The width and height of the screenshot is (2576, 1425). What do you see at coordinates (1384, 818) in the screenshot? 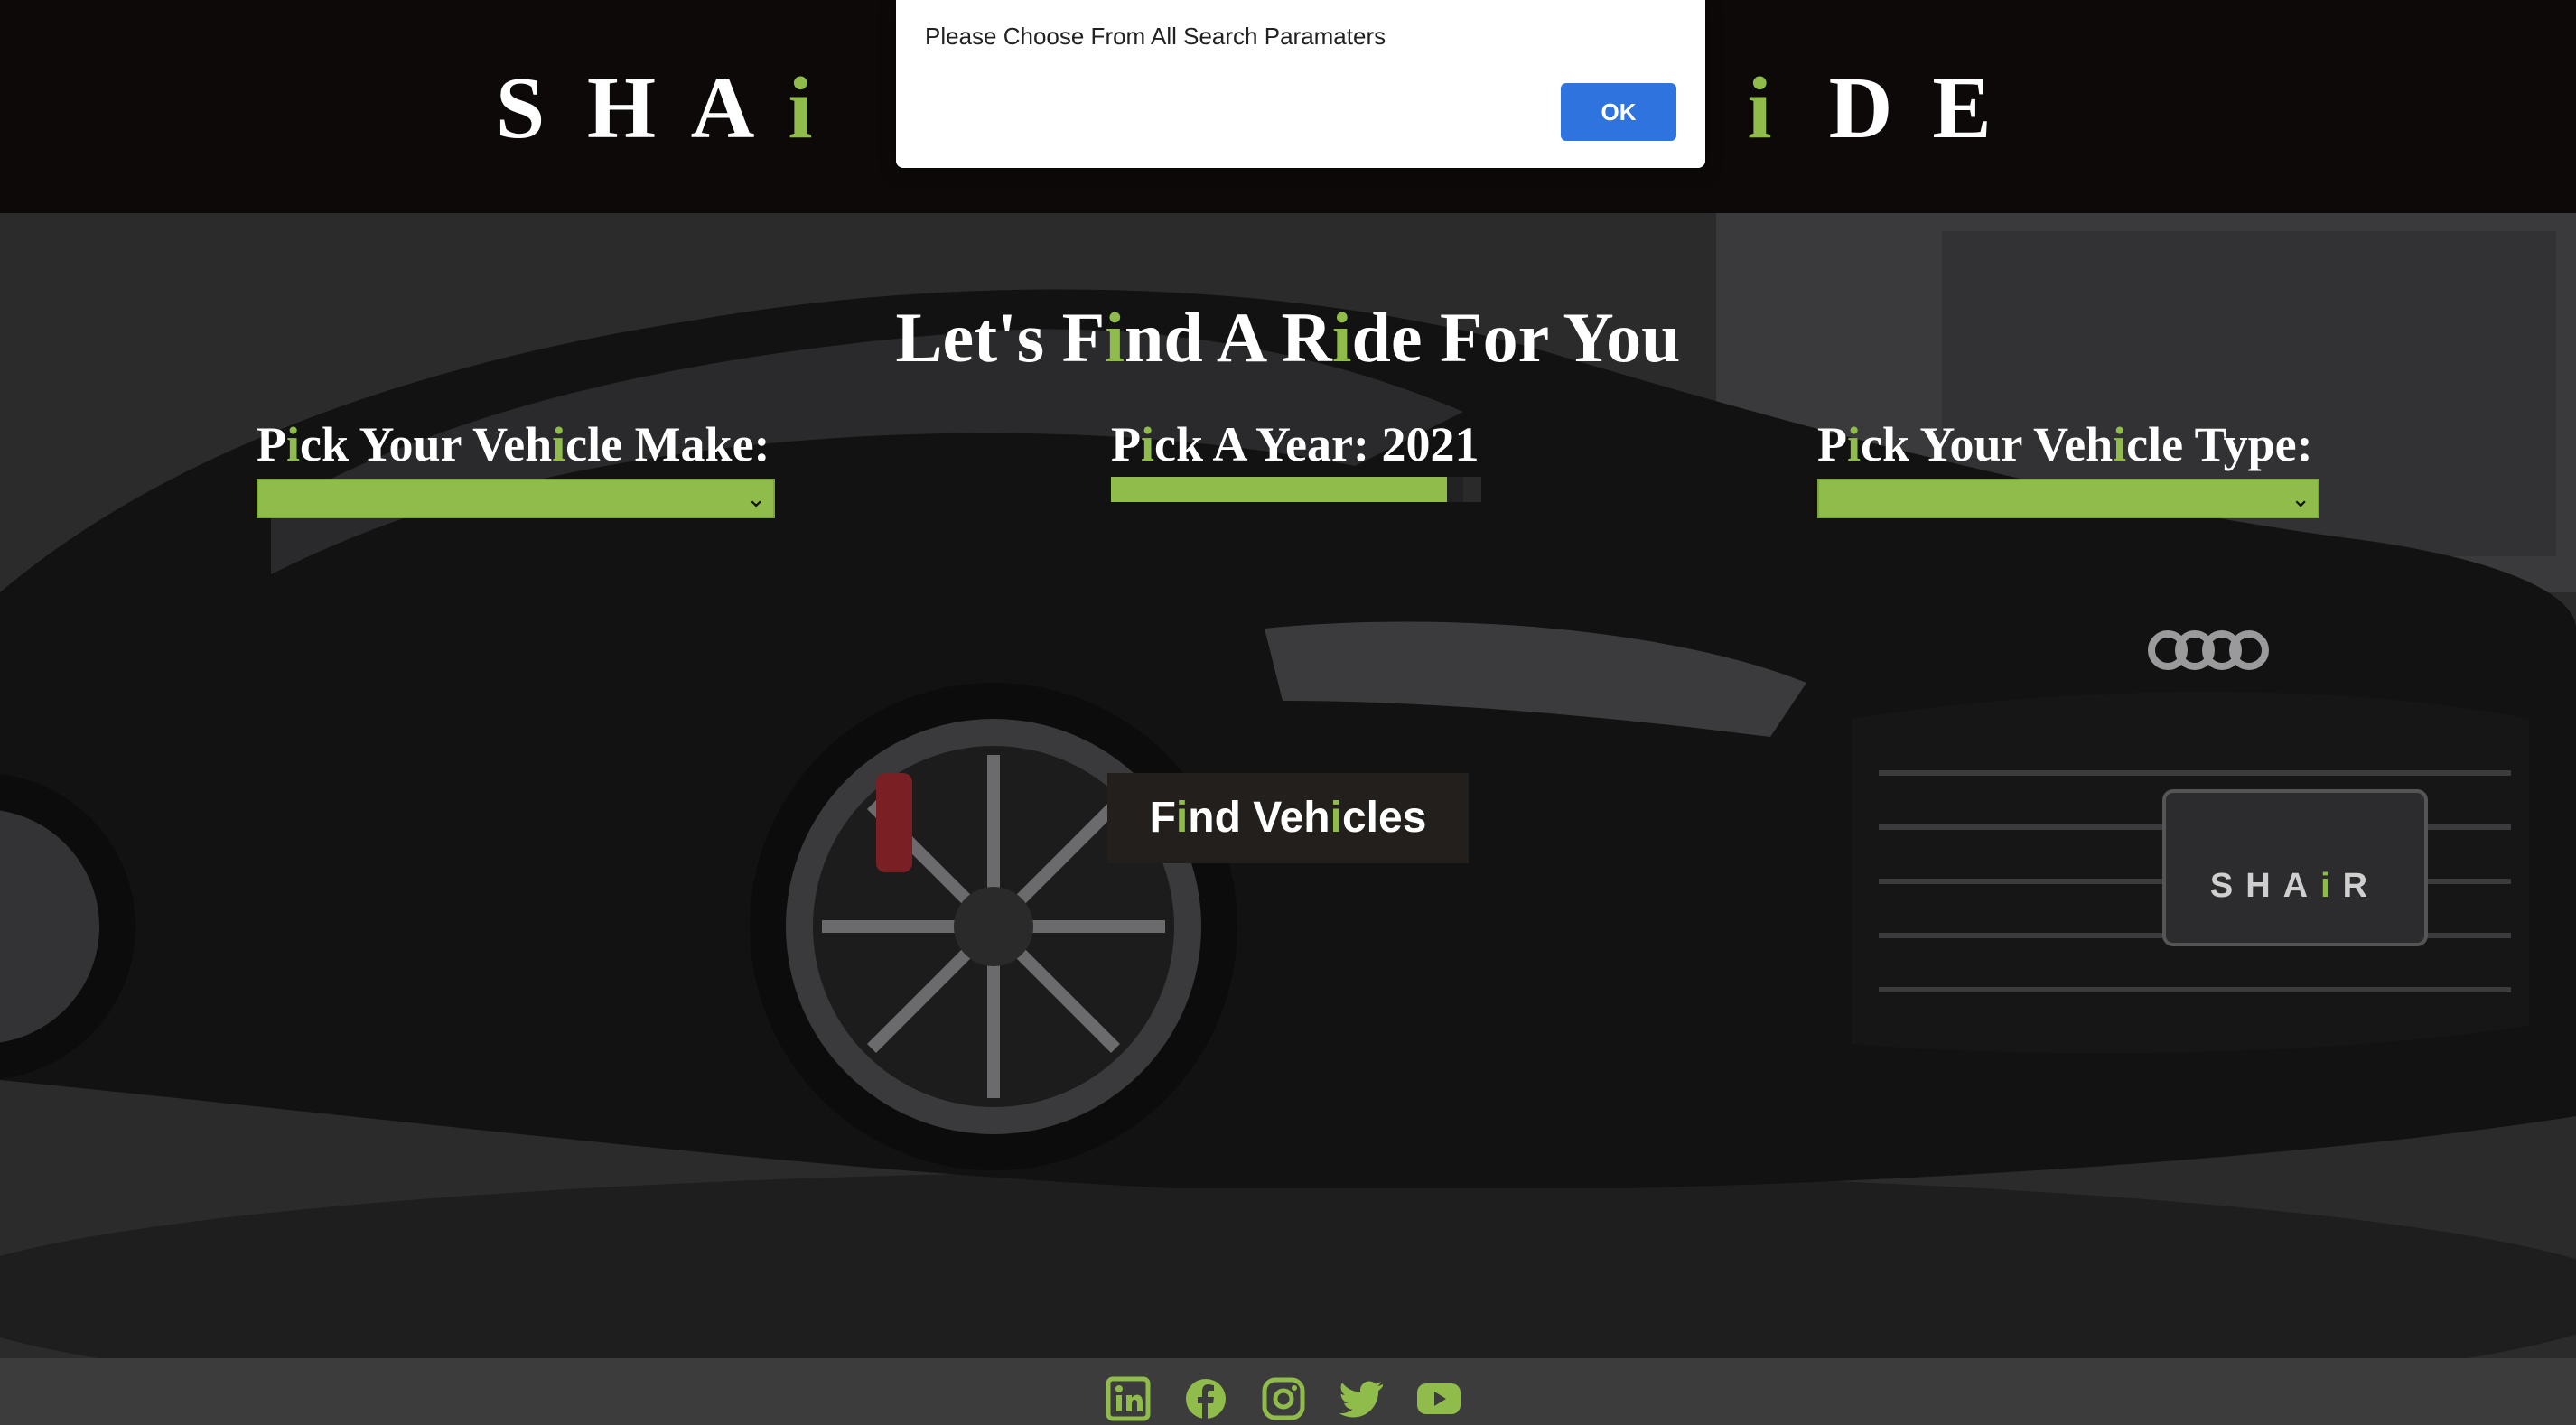
I see `button-text: cles` at bounding box center [1384, 818].